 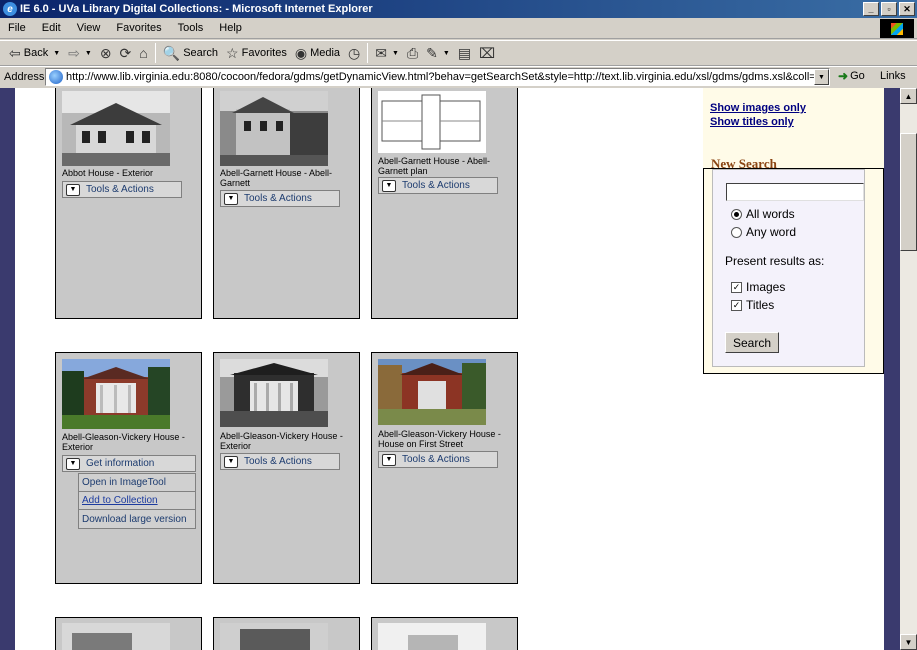 I want to click on chat-icon: ⌧, so click(x=487, y=52).